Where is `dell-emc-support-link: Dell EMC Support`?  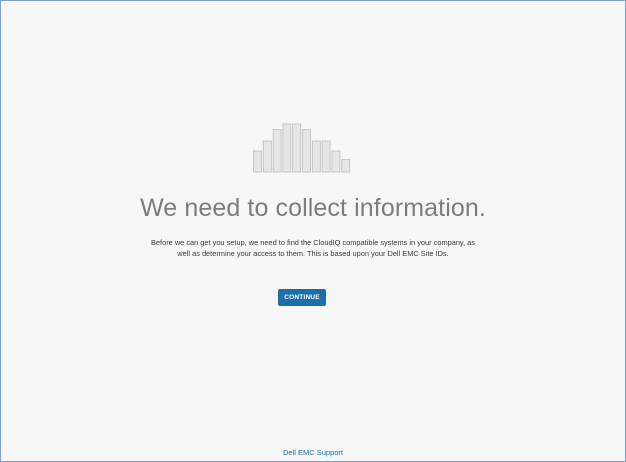
dell-emc-support-link: Dell EMC Support is located at coordinates (313, 452).